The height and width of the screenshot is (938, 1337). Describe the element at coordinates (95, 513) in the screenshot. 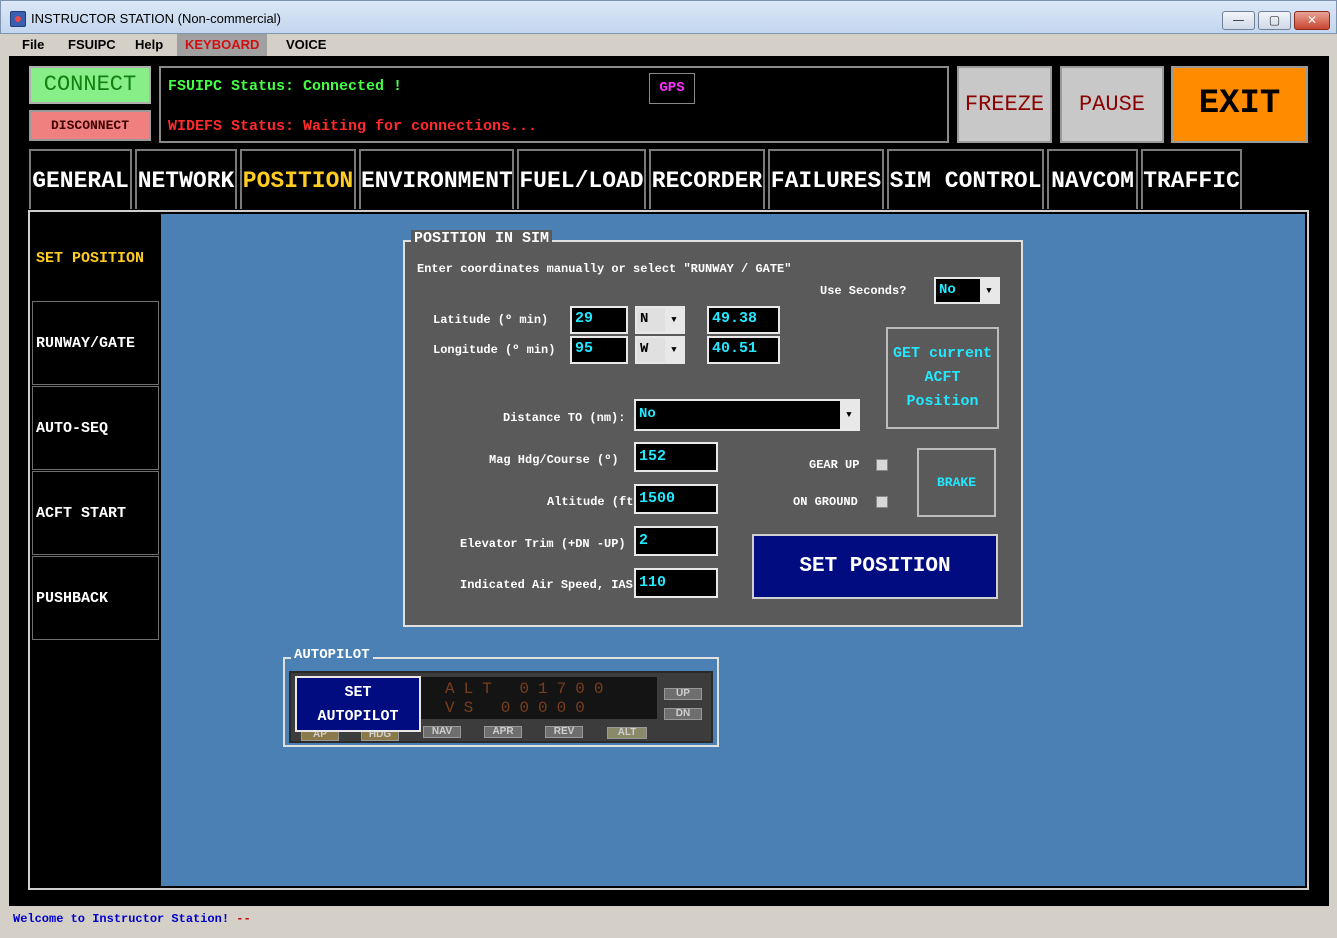

I see `sidebar-item-acft-start: ACFT START` at that location.